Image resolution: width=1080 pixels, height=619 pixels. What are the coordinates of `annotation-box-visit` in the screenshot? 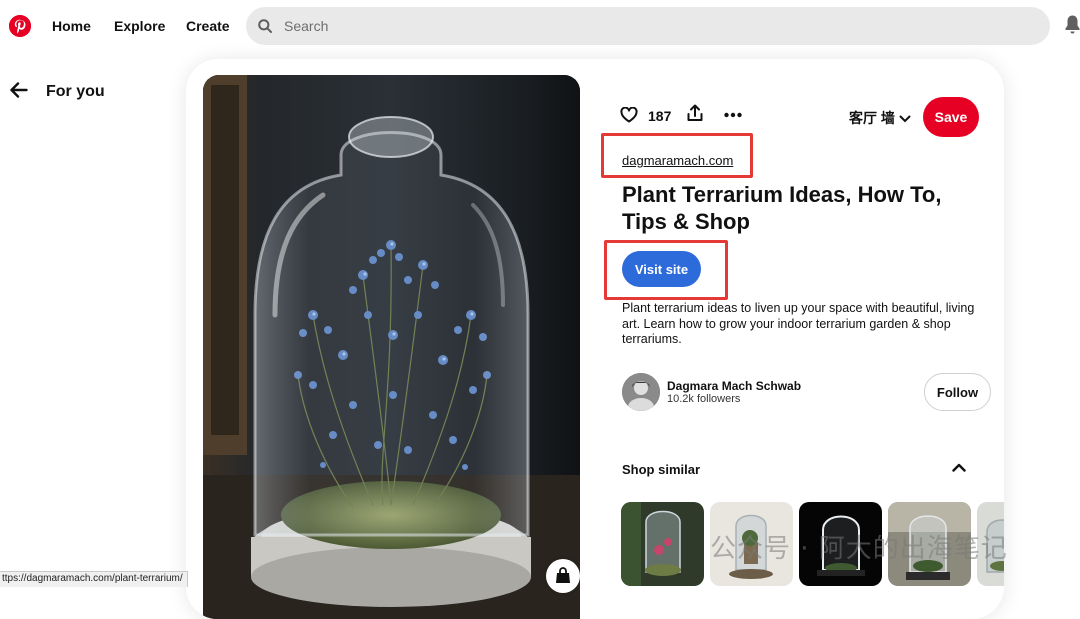 It's located at (666, 270).